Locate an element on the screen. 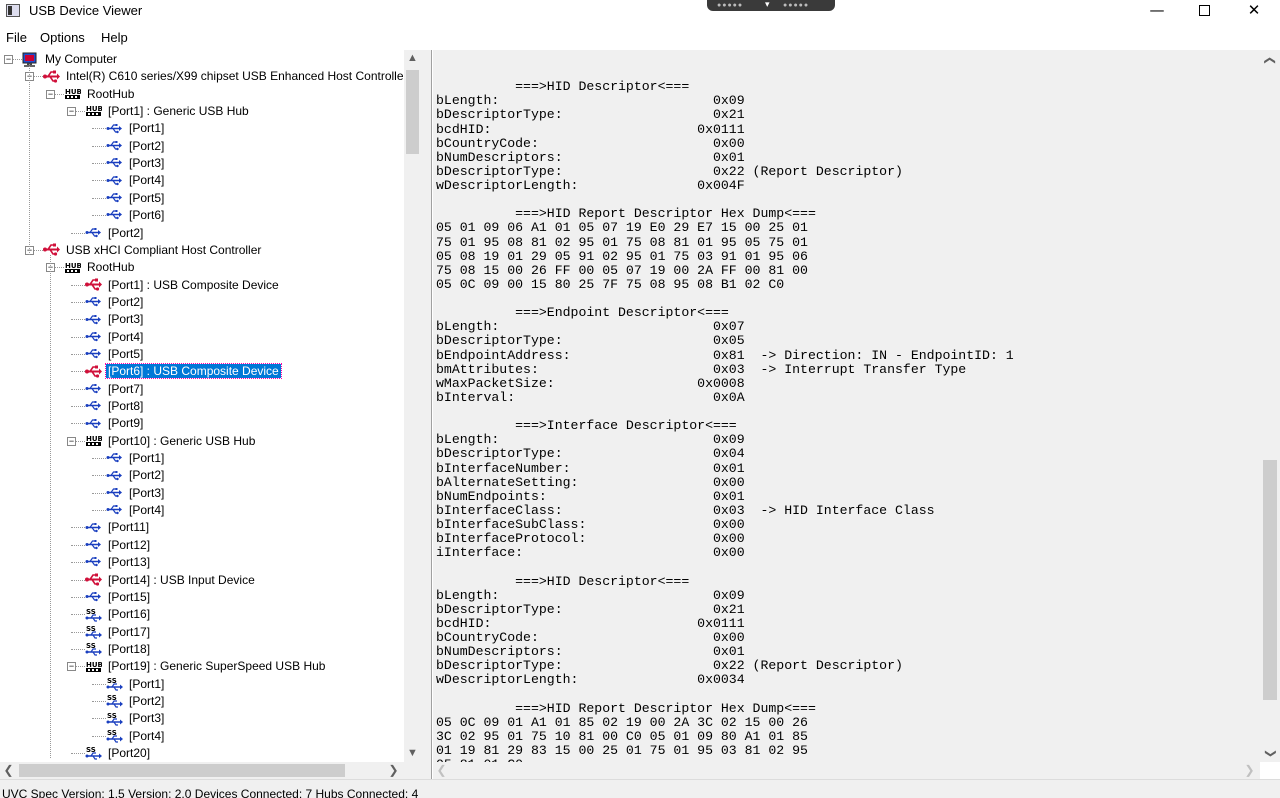  tree-node-label: [Port18] is located at coordinates (129, 648).